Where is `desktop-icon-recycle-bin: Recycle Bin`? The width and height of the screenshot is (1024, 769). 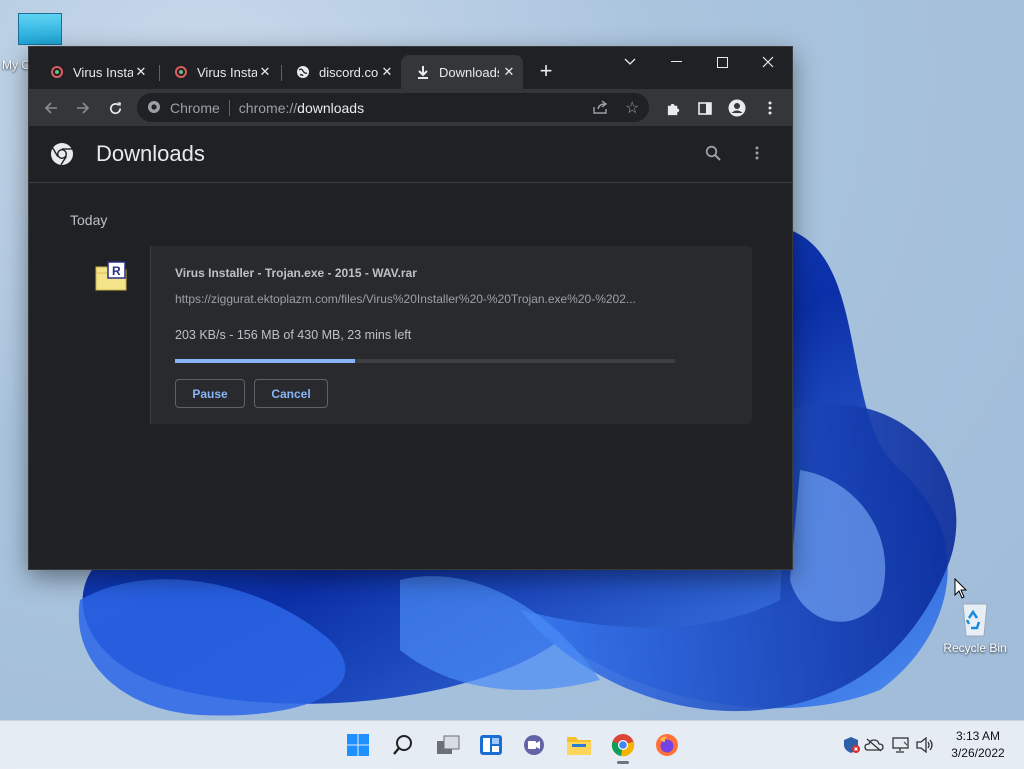 desktop-icon-recycle-bin: Recycle Bin is located at coordinates (975, 626).